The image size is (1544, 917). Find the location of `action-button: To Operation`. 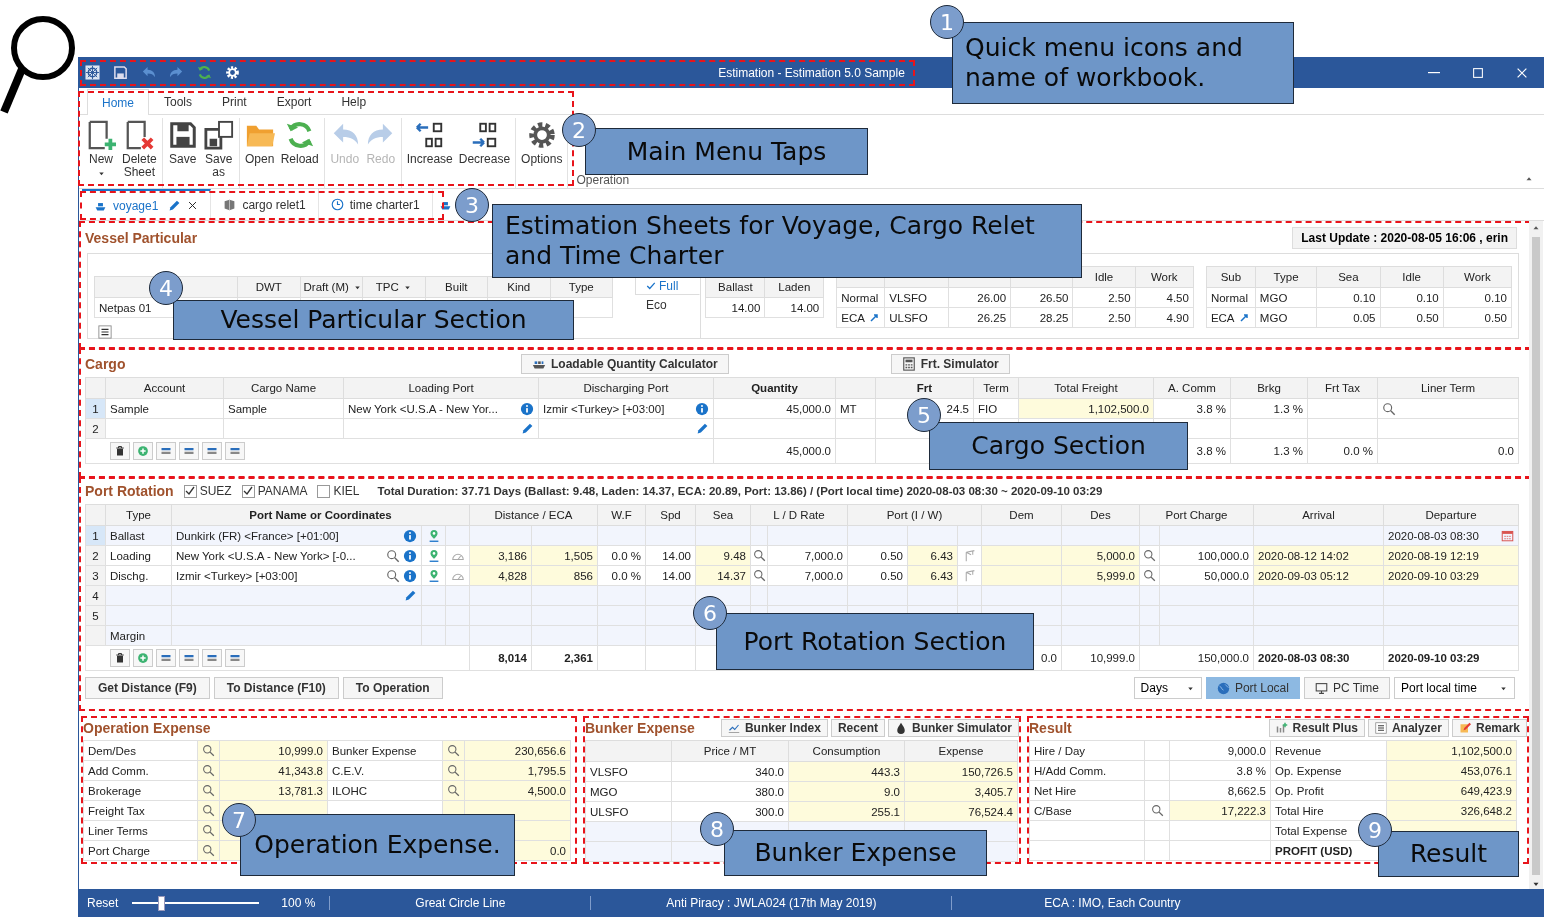

action-button: To Operation is located at coordinates (392, 688).